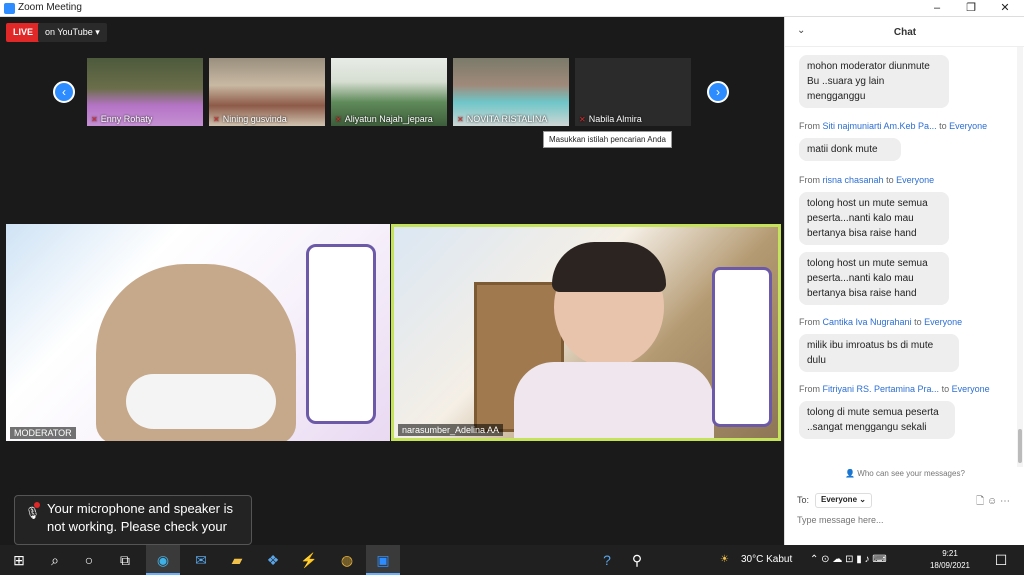 The image size is (1024, 575). What do you see at coordinates (848, 559) in the screenshot?
I see `system-tray-icons: ⌃ ⊙ ☁ ⊡ ▮ ♪ ⌨` at bounding box center [848, 559].